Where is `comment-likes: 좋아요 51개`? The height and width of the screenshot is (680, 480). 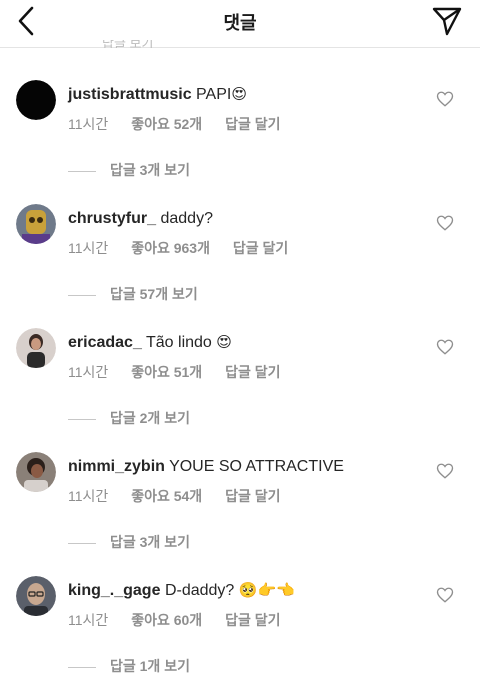
comment-likes: 좋아요 51개 is located at coordinates (166, 372).